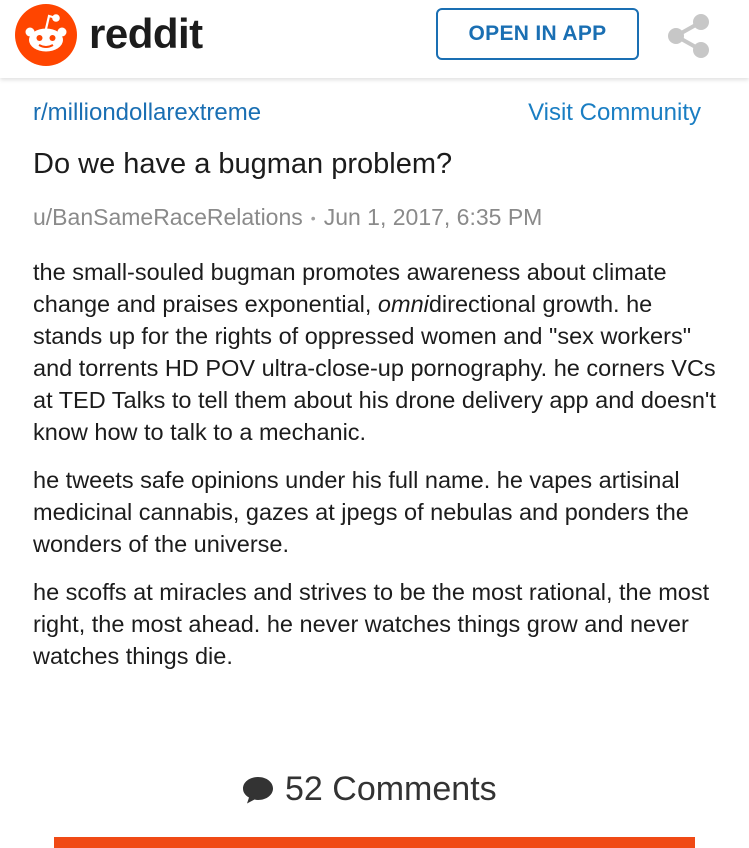 The height and width of the screenshot is (848, 749). I want to click on author-link: u/BanSameRaceRelations, so click(168, 217).